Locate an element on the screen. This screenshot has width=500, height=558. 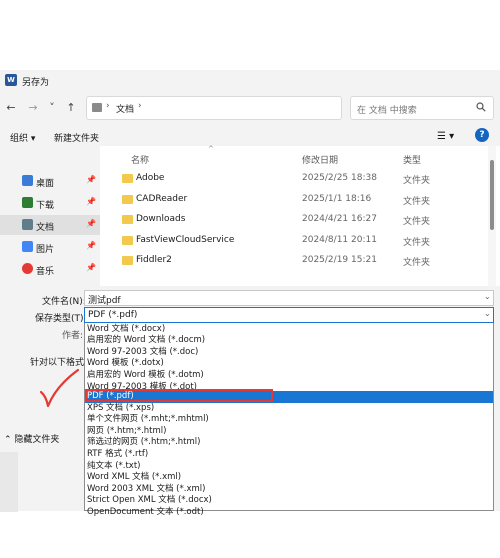
file-name: CADReader is located at coordinates (162, 199).